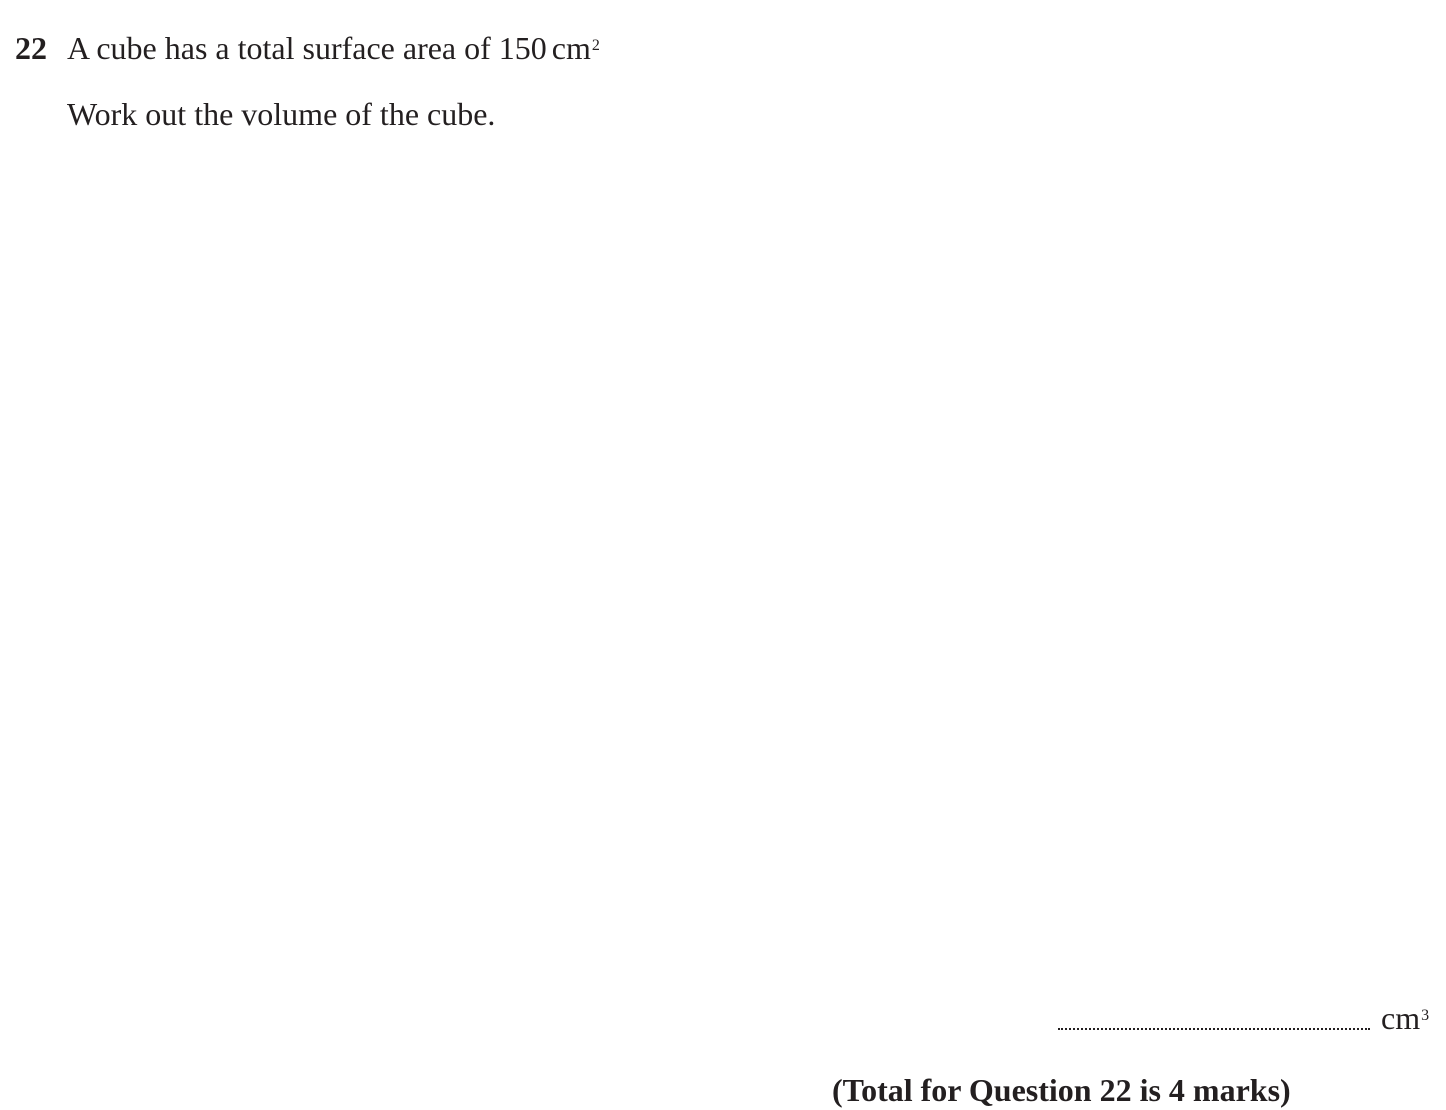  Describe the element at coordinates (1425, 1015) in the screenshot. I see `answer-unit-power: 3` at that location.